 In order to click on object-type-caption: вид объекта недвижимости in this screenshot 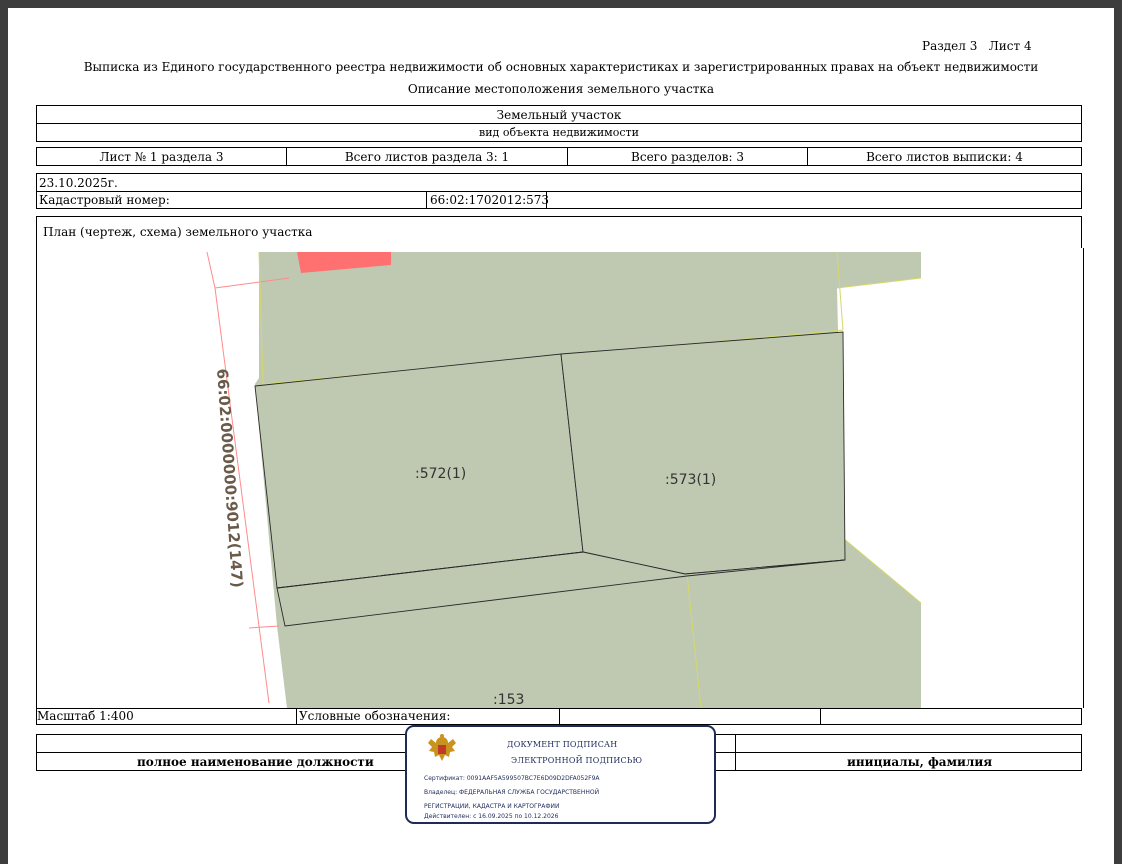, I will do `click(559, 132)`.